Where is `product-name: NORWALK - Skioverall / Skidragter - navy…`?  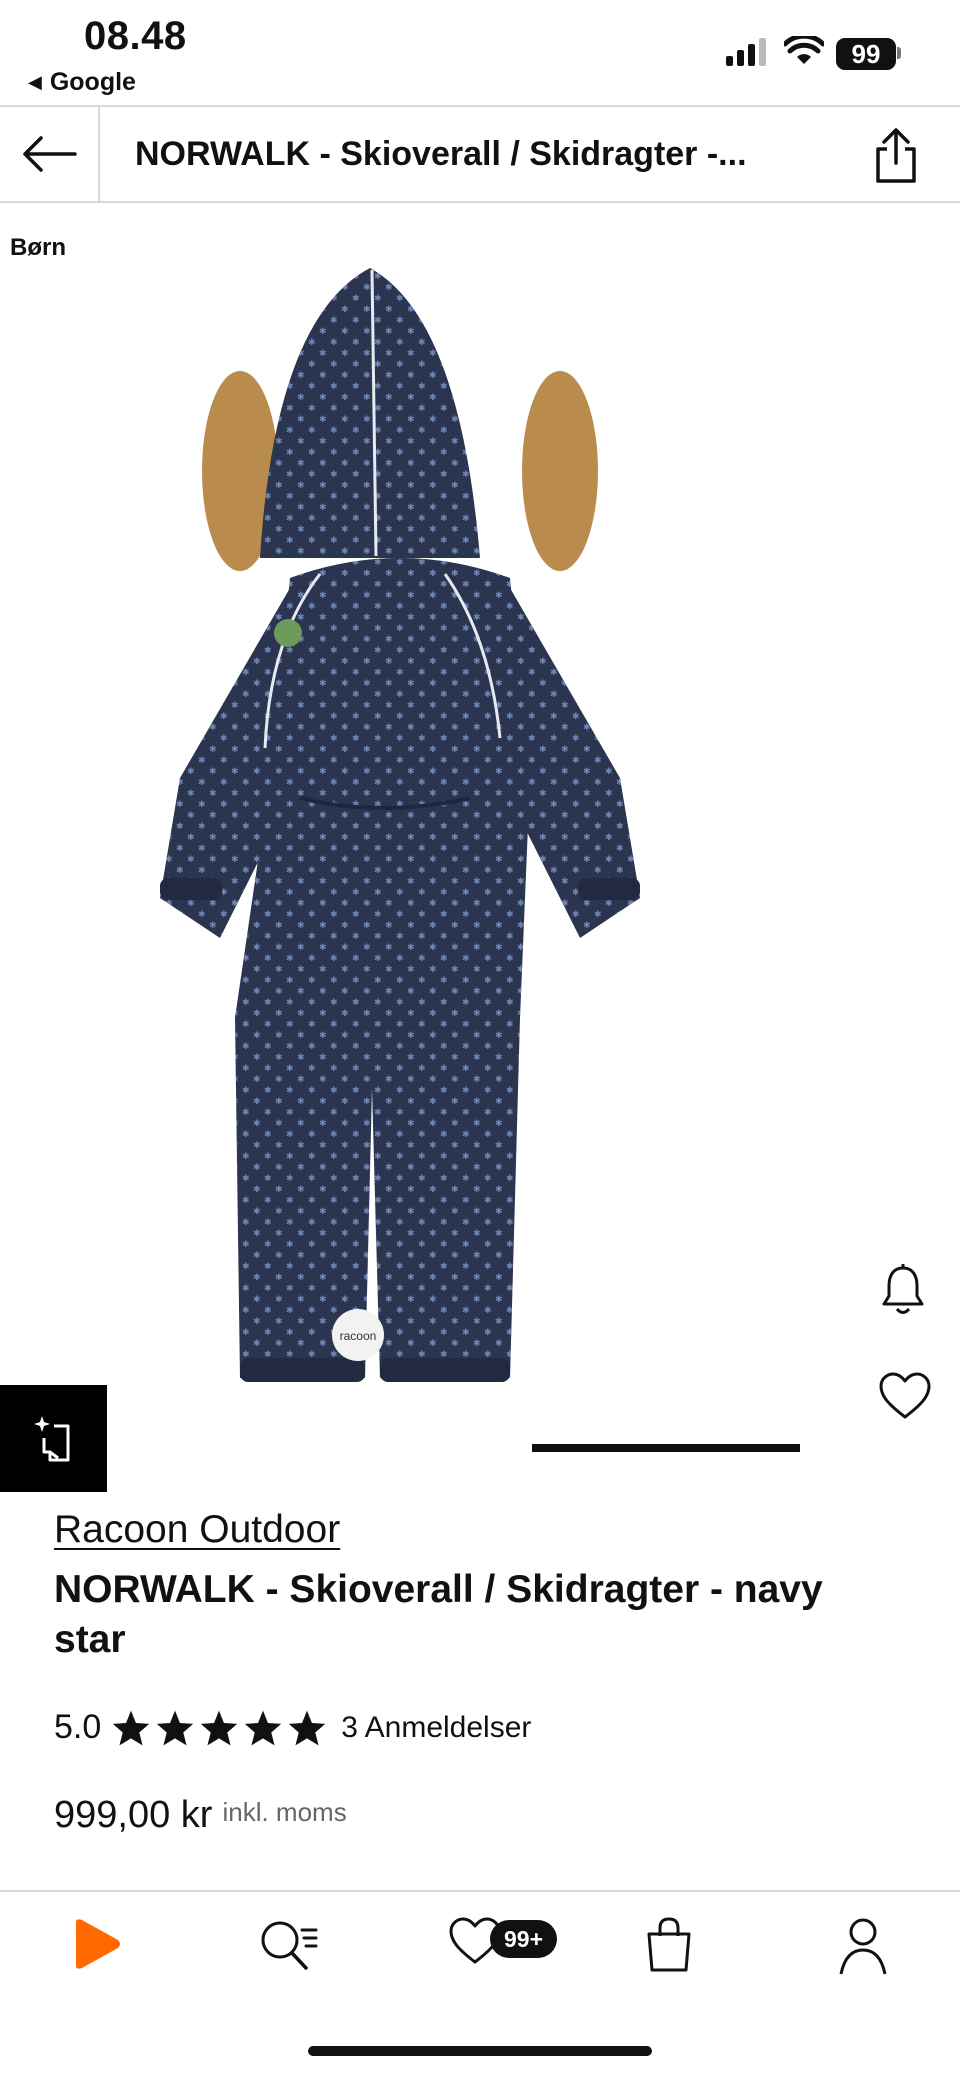 product-name: NORWALK - Skioverall / Skidragter - navy… is located at coordinates (438, 1614).